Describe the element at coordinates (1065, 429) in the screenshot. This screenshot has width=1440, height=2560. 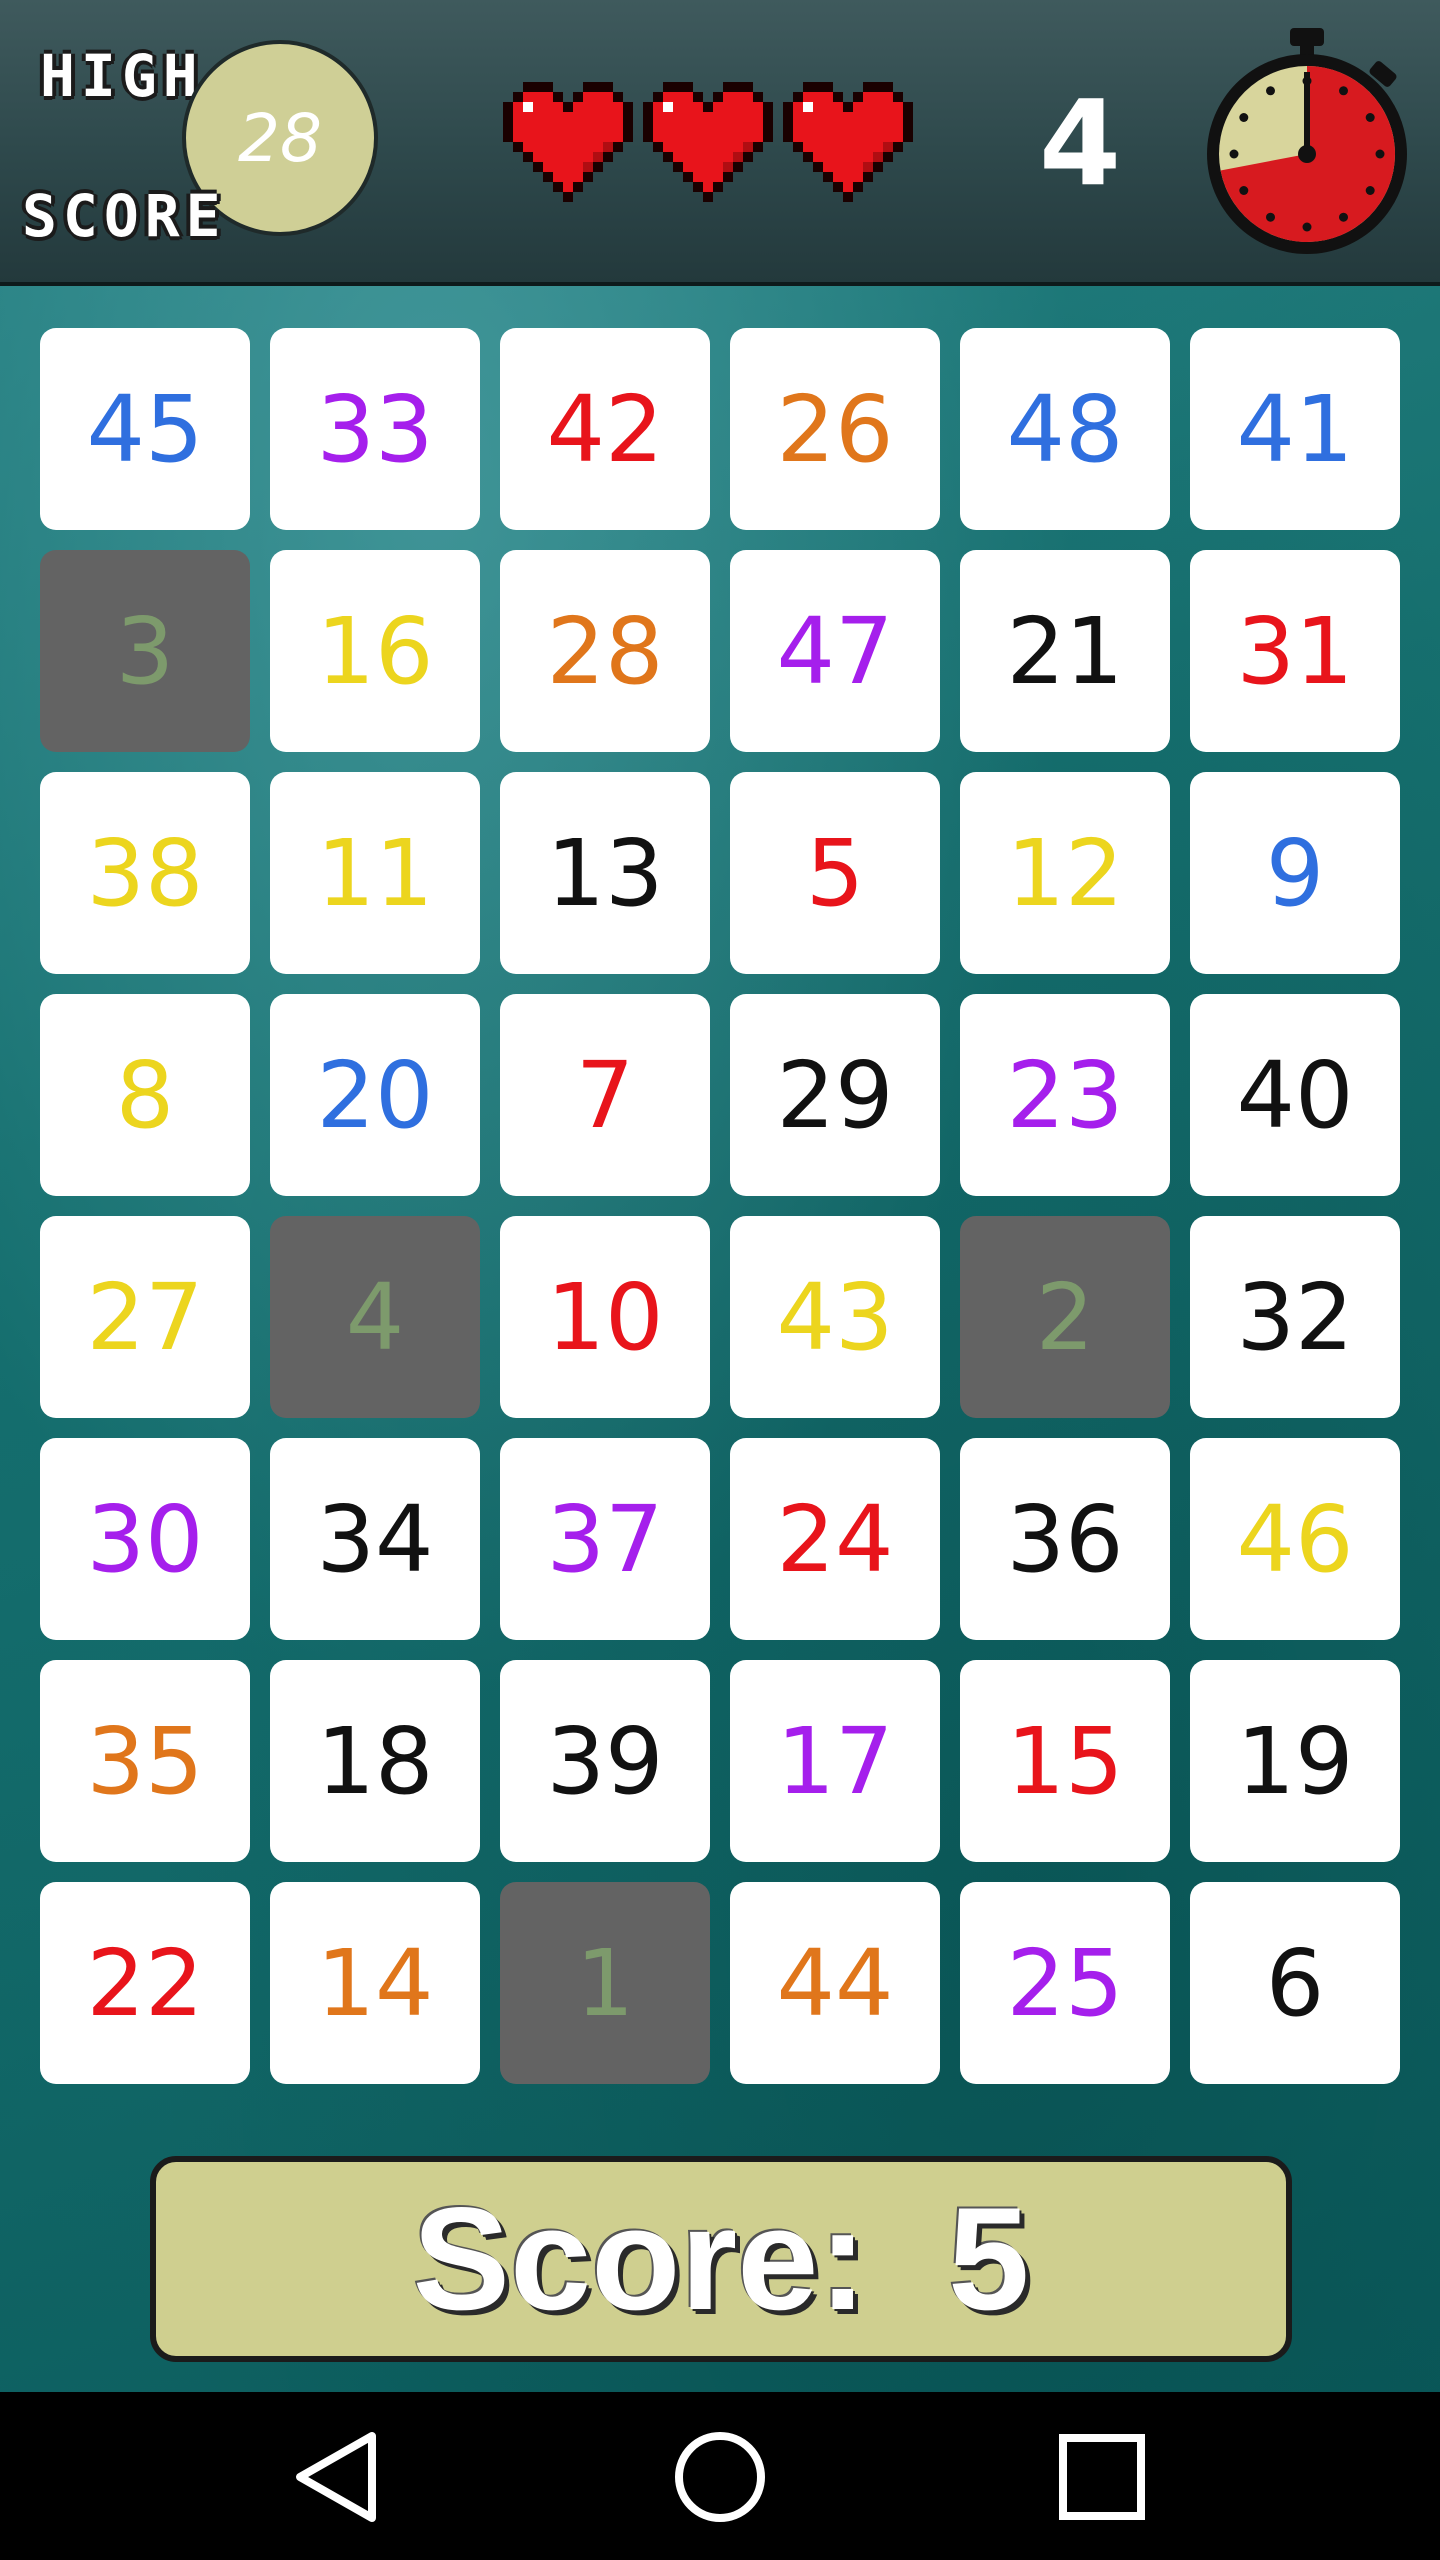
I see `number-tile: 48` at that location.